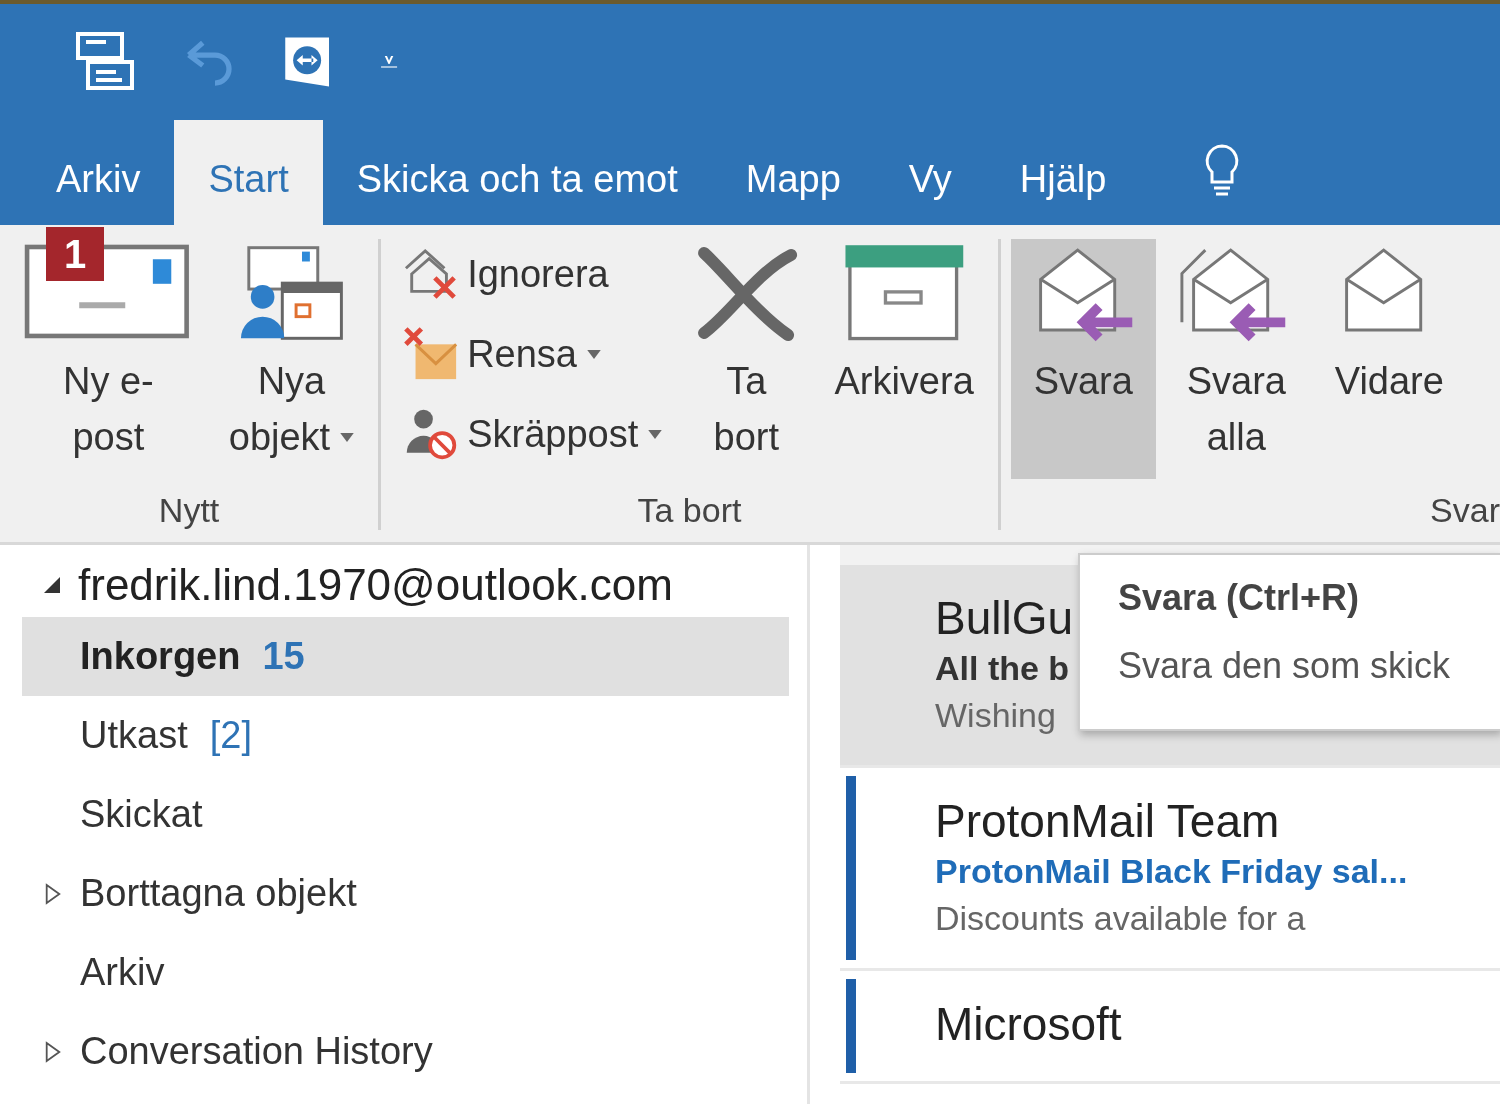 The height and width of the screenshot is (1104, 1500). Describe the element at coordinates (405, 1051) in the screenshot. I see `folder-item: Conversation History` at that location.